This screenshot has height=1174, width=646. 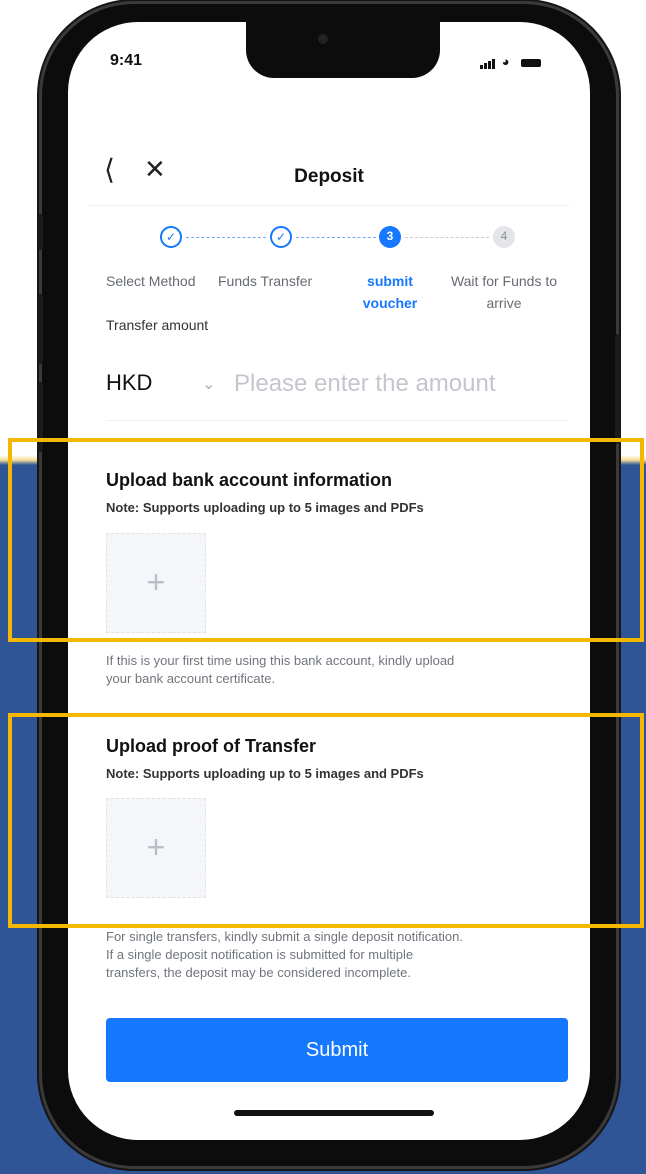 What do you see at coordinates (390, 281) in the screenshot?
I see `step-3-label-line1: submit` at bounding box center [390, 281].